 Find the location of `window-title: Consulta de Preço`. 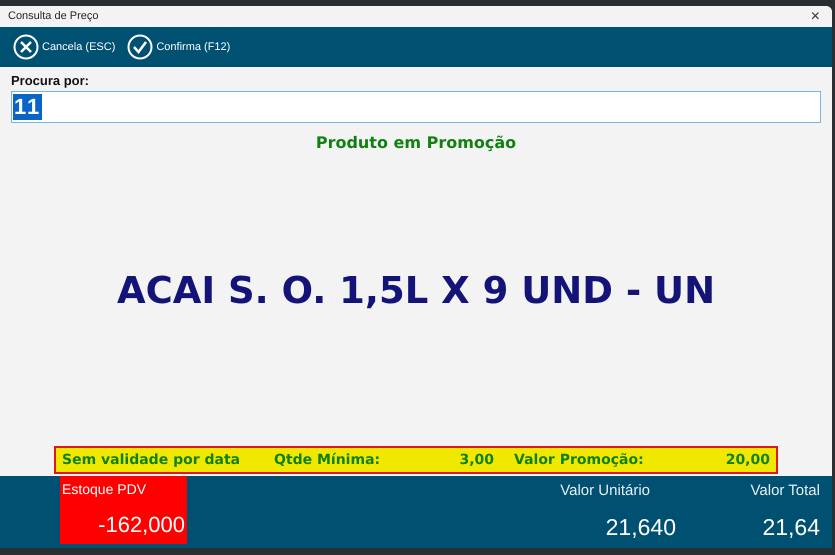

window-title: Consulta de Preço is located at coordinates (53, 16).